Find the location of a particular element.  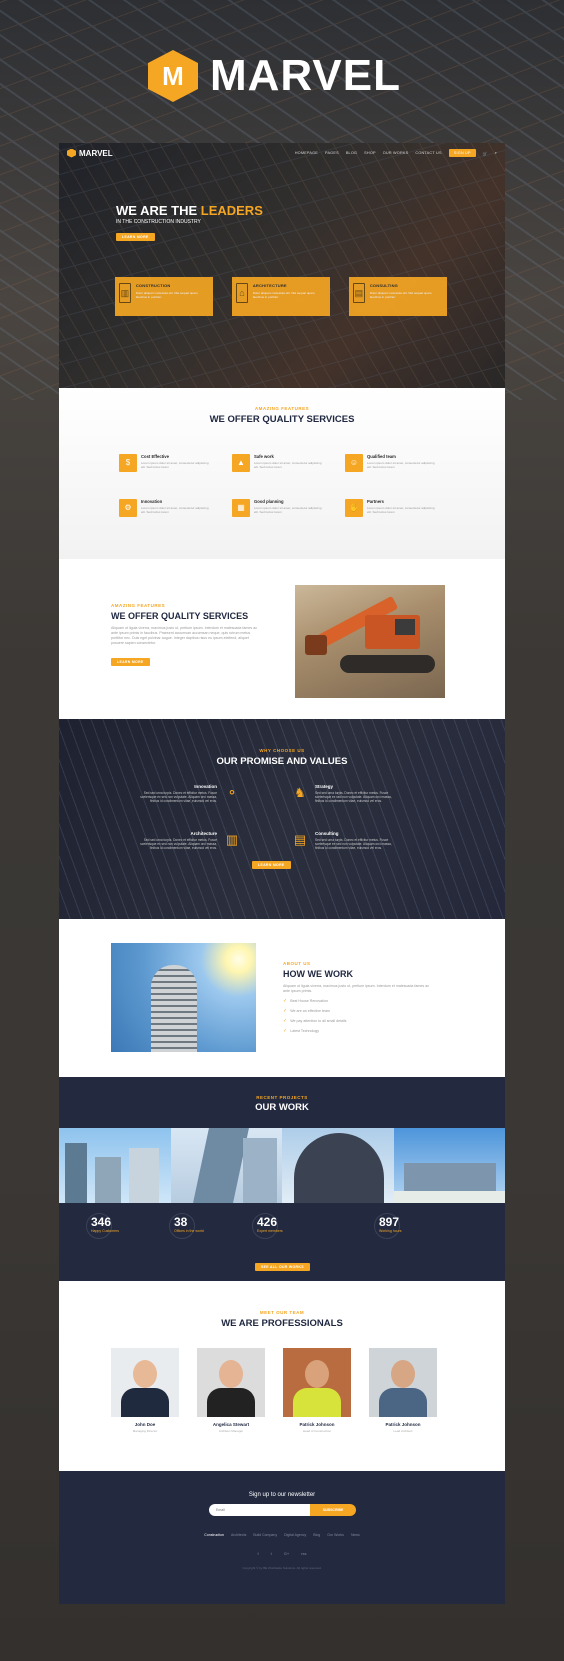

cart-icon: 🛒 is located at coordinates (485, 153).